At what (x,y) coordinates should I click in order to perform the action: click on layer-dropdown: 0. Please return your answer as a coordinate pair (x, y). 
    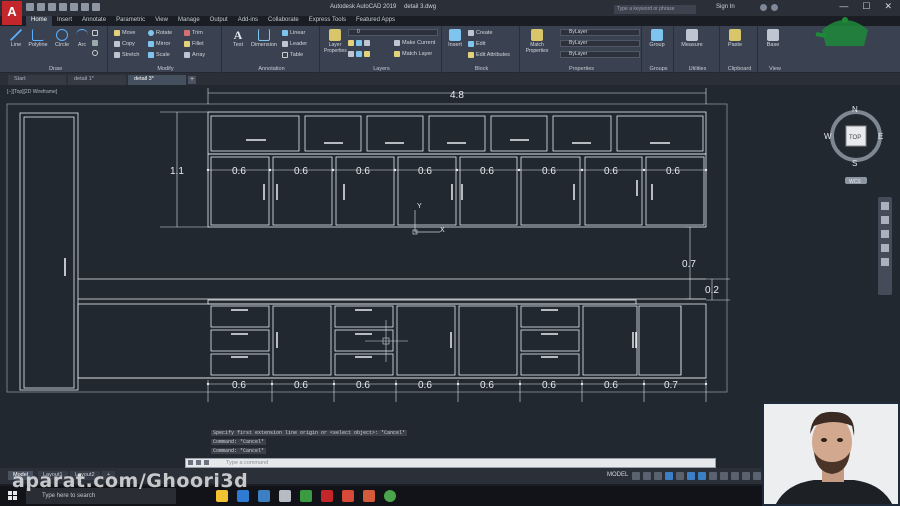
    Looking at the image, I should click on (393, 32).